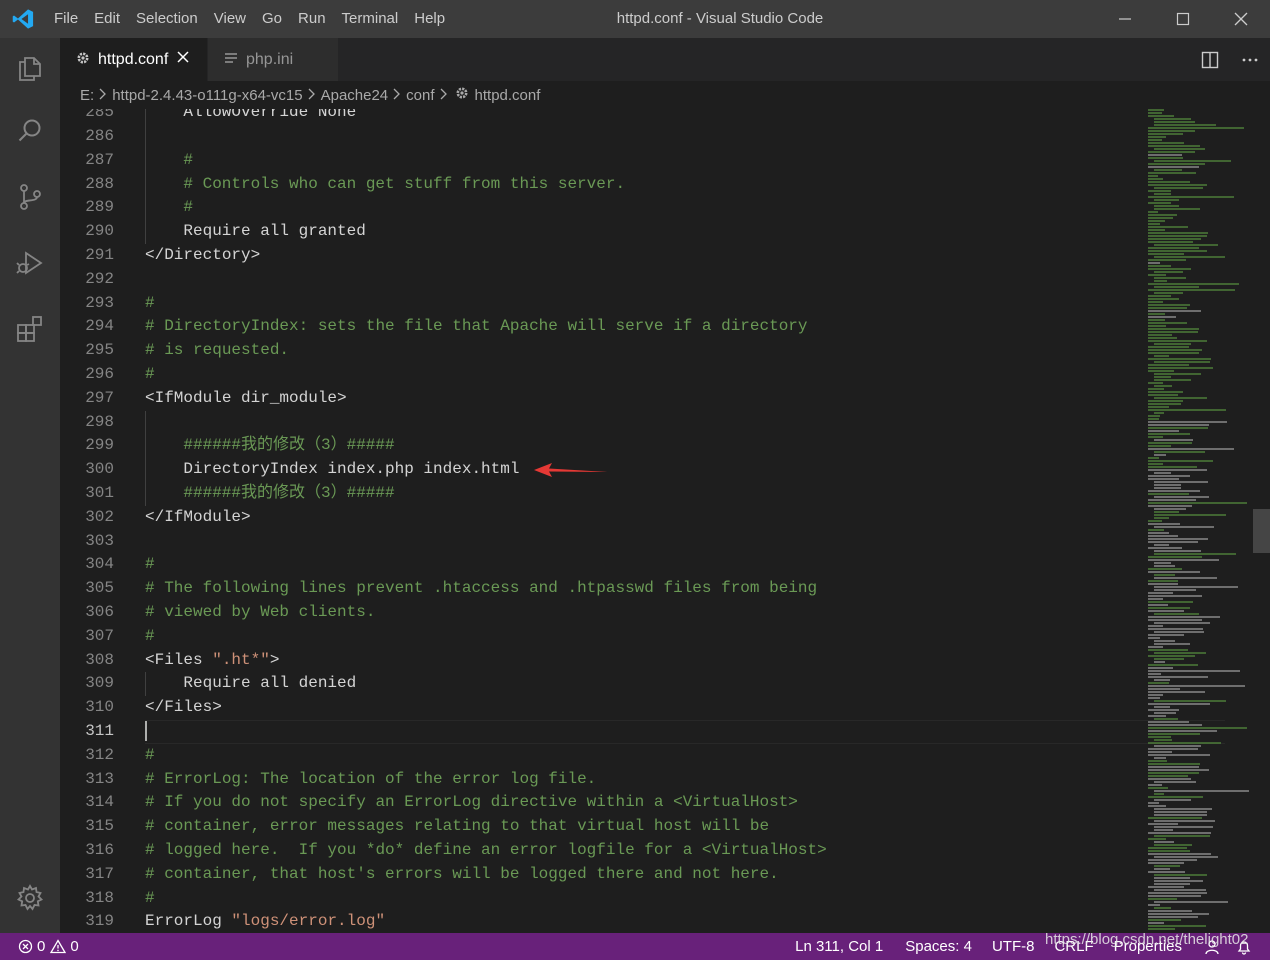 The height and width of the screenshot is (960, 1270). What do you see at coordinates (30, 197) in the screenshot?
I see `source-control-icon` at bounding box center [30, 197].